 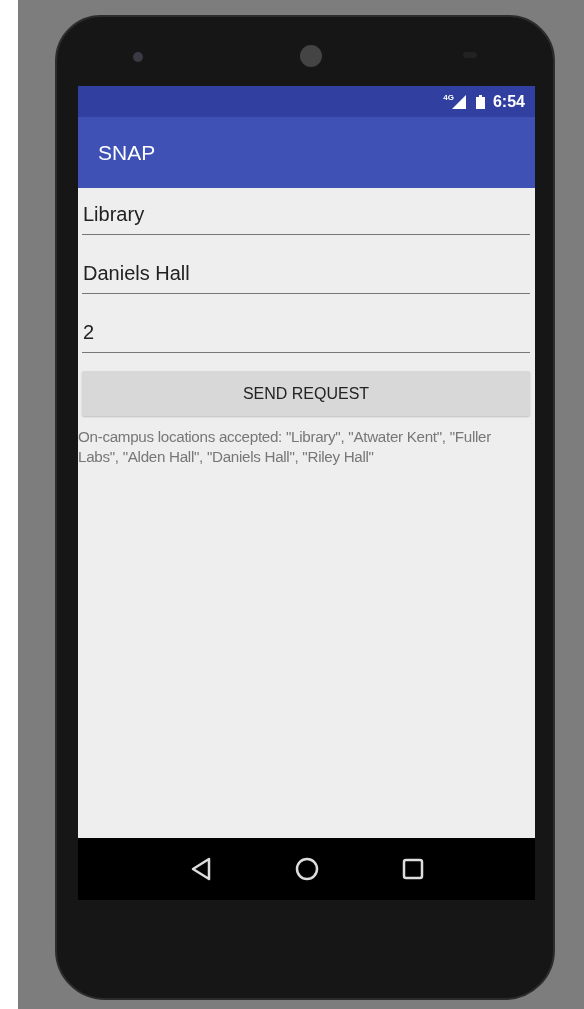 I want to click on text-field: Library, so click(x=306, y=219).